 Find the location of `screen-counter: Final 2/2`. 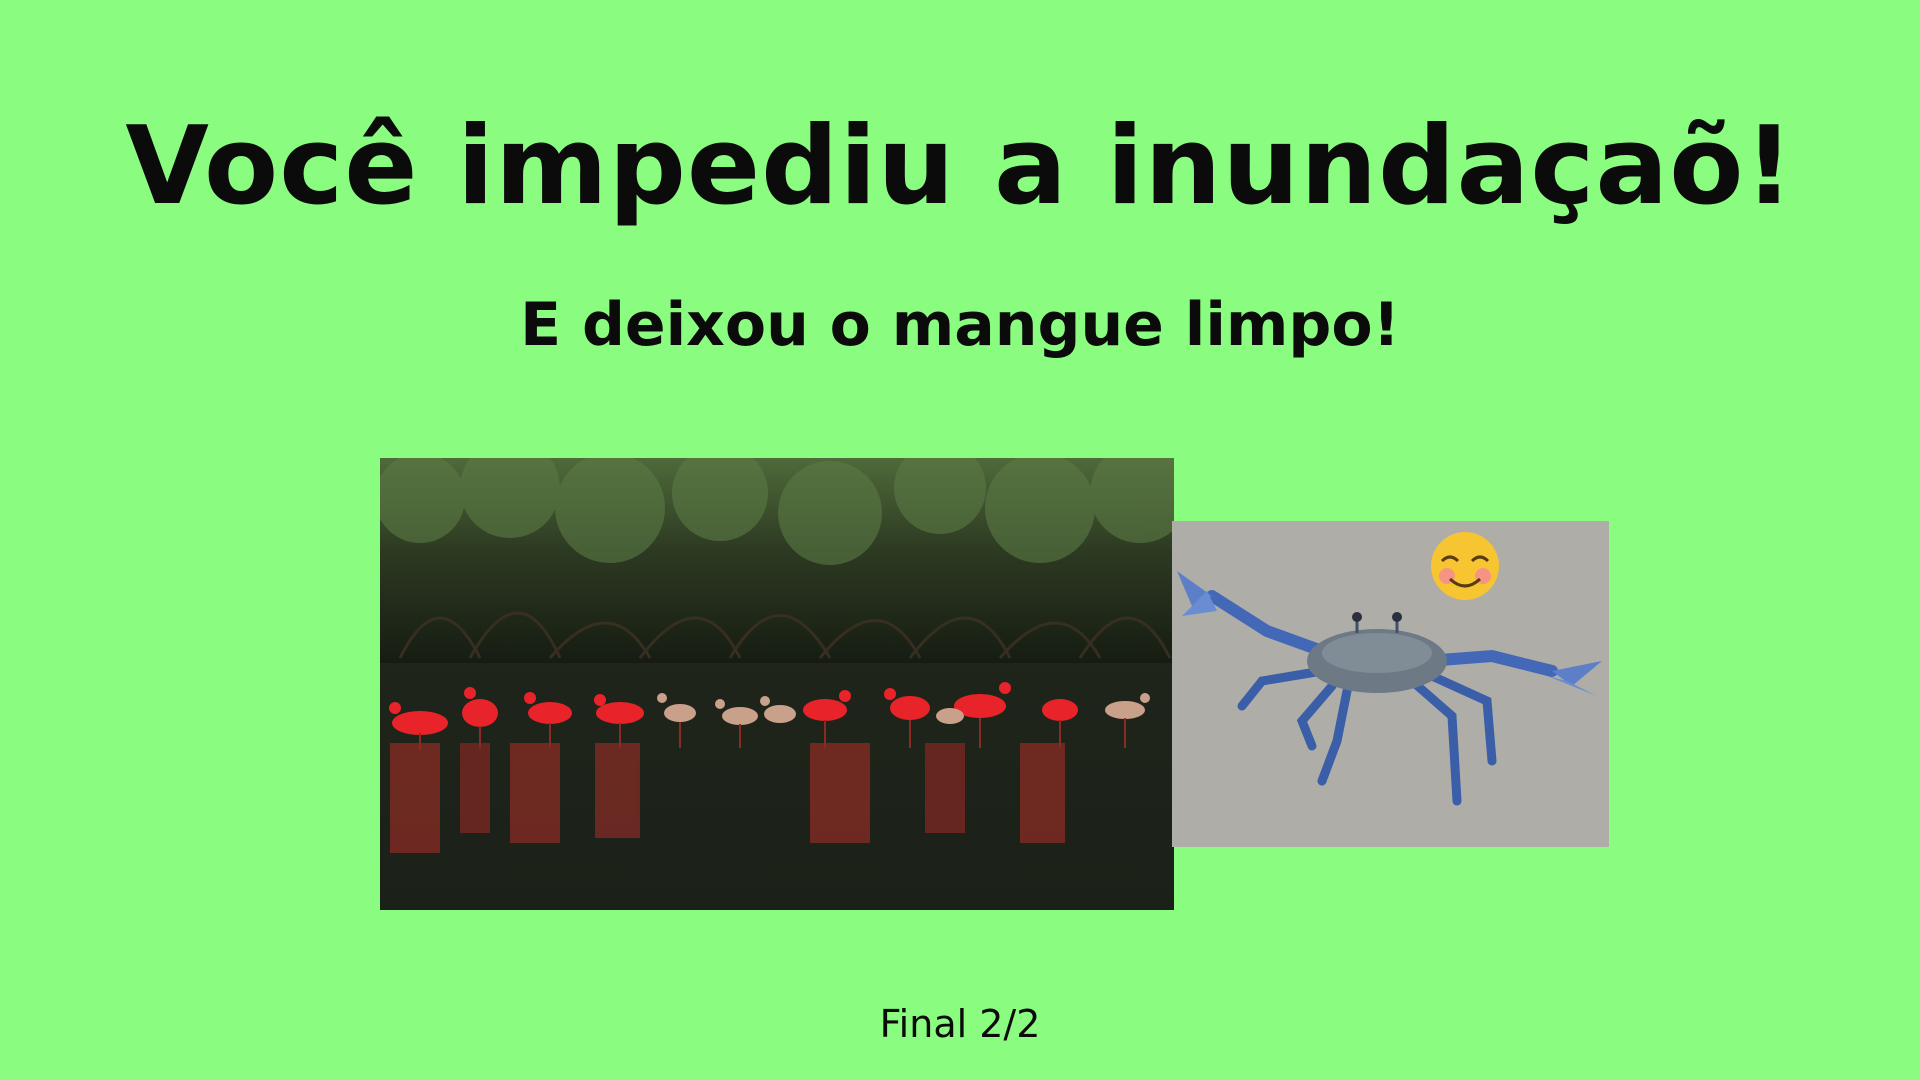

screen-counter: Final 2/2 is located at coordinates (960, 1024).